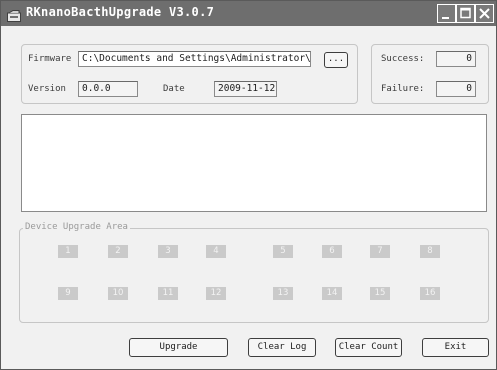 This screenshot has width=497, height=370. Describe the element at coordinates (456, 89) in the screenshot. I see `failure-count-field: 0` at that location.